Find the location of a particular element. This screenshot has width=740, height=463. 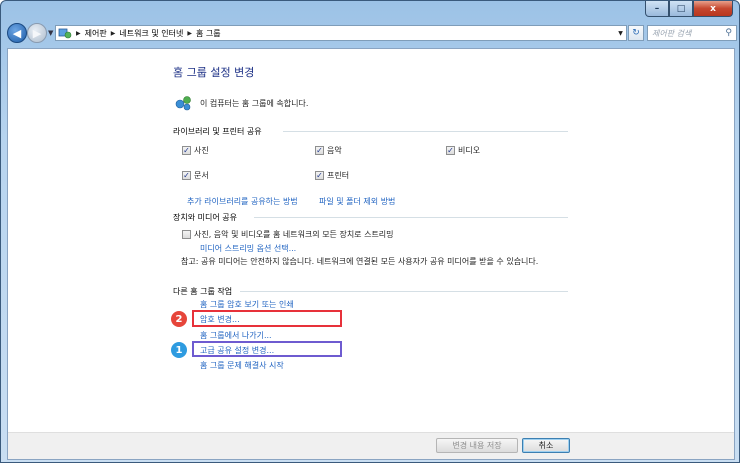

save-changes-button: 변경 내용 저장 is located at coordinates (477, 445).